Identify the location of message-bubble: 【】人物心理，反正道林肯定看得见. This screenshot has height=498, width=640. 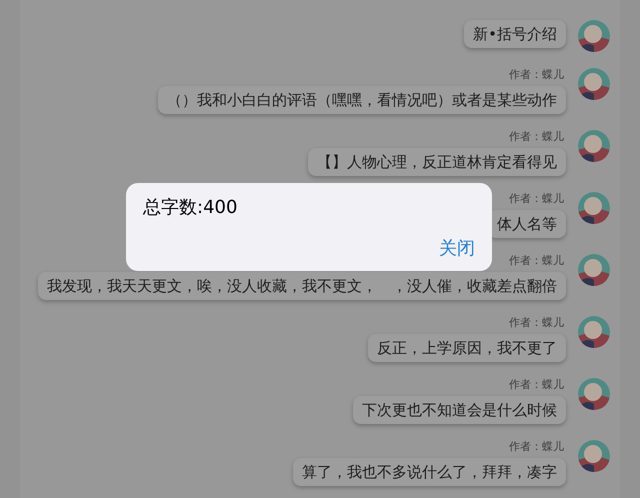
(437, 162).